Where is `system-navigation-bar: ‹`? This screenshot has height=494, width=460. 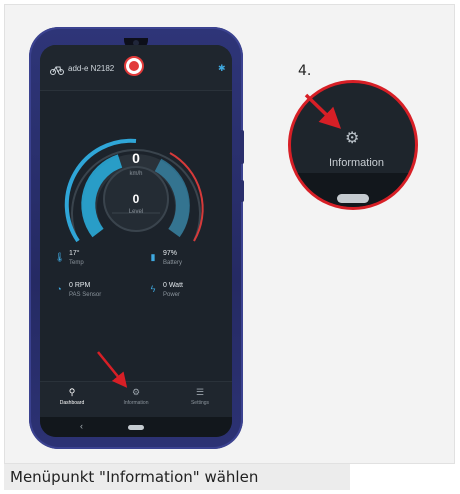 system-navigation-bar: ‹ is located at coordinates (136, 427).